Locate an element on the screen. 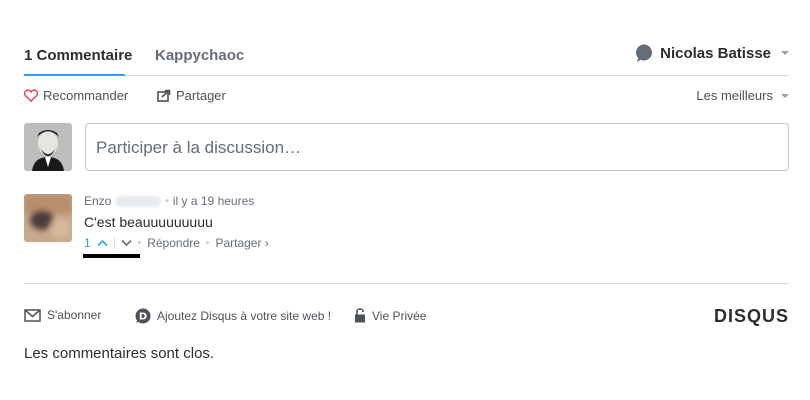  add-disqus-link: D Ajoutez Disqus à votre site web ! is located at coordinates (233, 316).